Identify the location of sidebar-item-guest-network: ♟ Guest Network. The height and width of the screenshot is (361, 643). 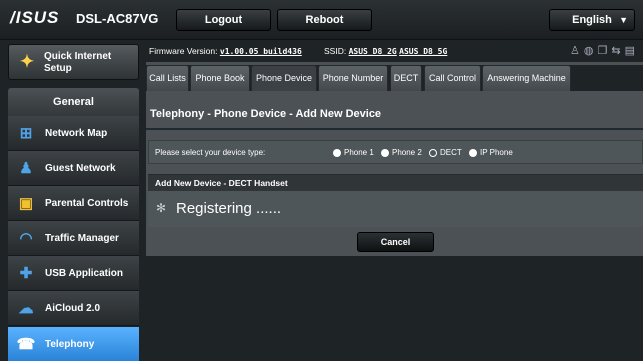
(73, 168).